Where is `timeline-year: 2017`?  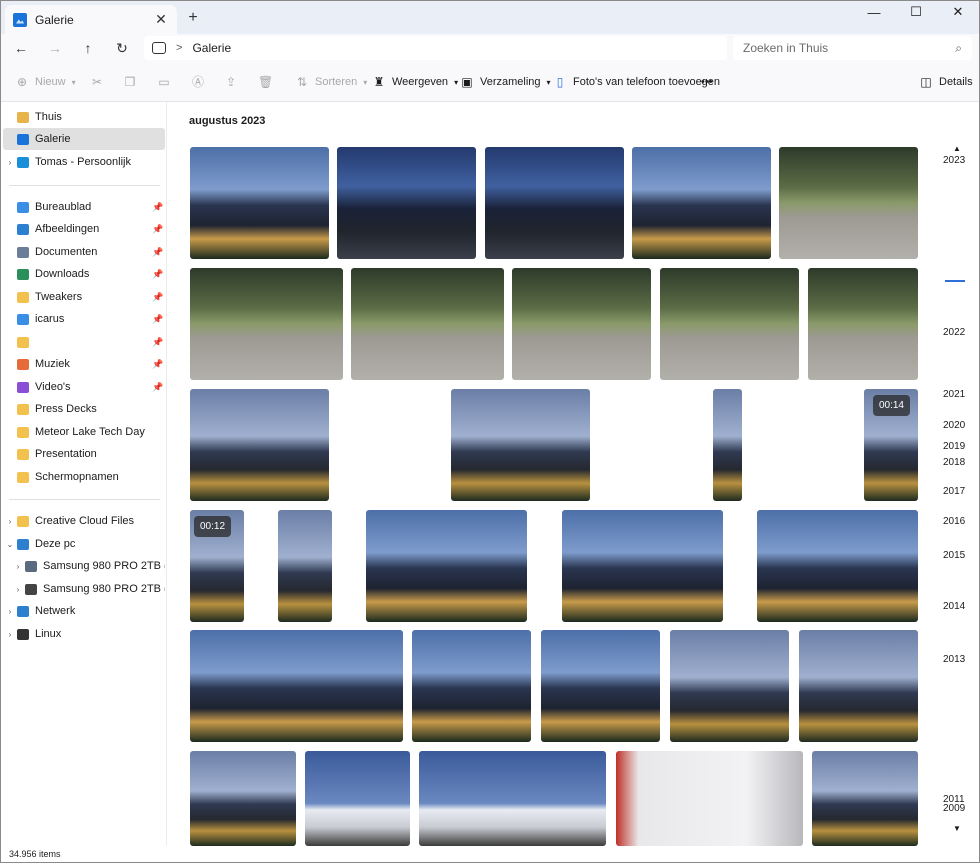 timeline-year: 2017 is located at coordinates (954, 491).